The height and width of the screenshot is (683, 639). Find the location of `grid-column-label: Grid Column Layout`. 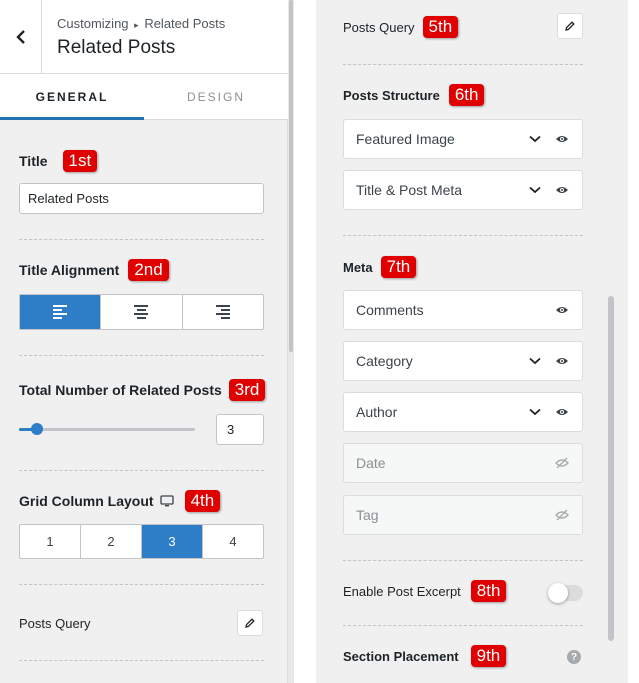

grid-column-label: Grid Column Layout is located at coordinates (86, 501).